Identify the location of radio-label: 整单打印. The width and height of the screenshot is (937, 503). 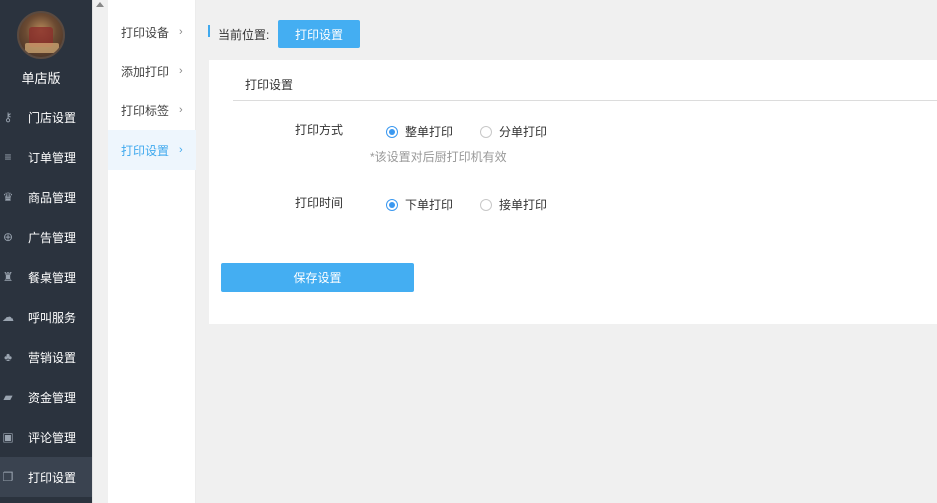
(429, 132).